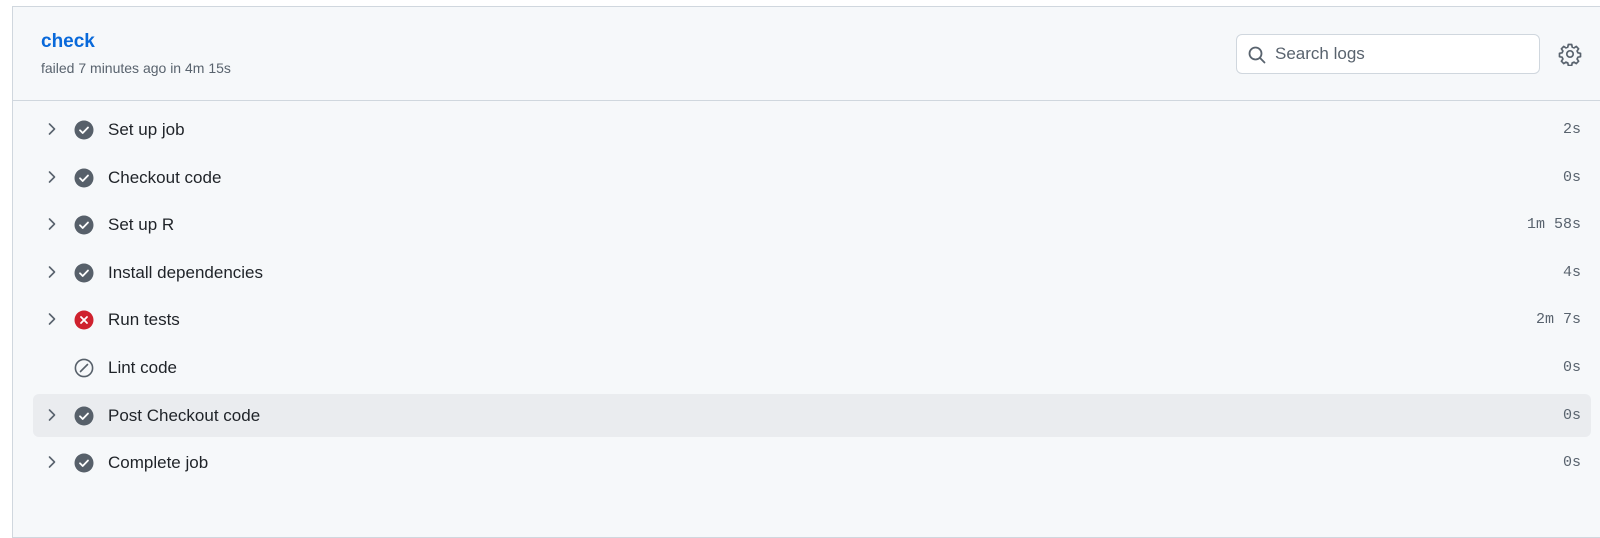 The height and width of the screenshot is (538, 1600). What do you see at coordinates (84, 320) in the screenshot?
I see `x-circle-fill-icon` at bounding box center [84, 320].